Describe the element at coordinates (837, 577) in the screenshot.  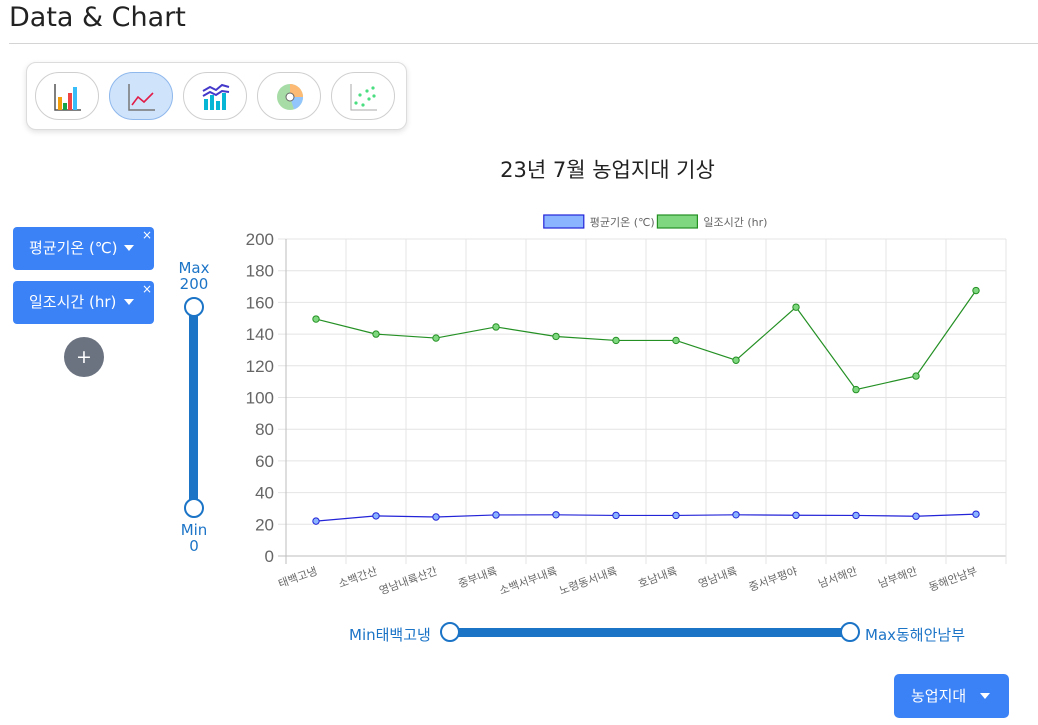
I see `x-tick-label: 남서해안` at that location.